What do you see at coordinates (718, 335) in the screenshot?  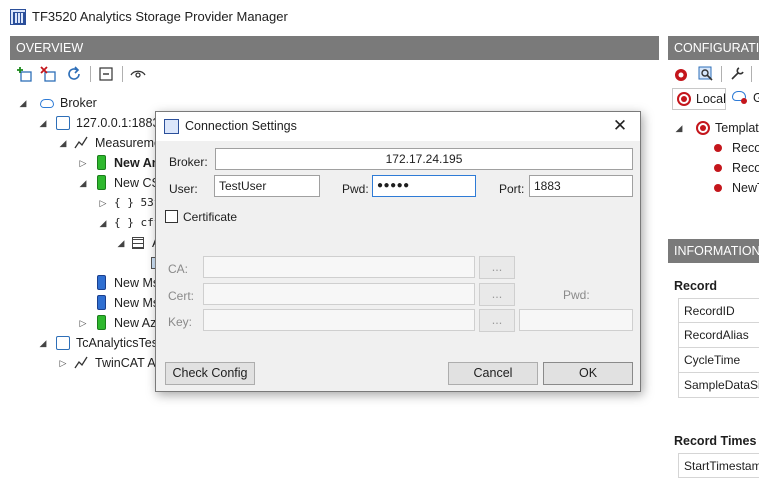 I see `info-row-recordalias: RecordAlias` at bounding box center [718, 335].